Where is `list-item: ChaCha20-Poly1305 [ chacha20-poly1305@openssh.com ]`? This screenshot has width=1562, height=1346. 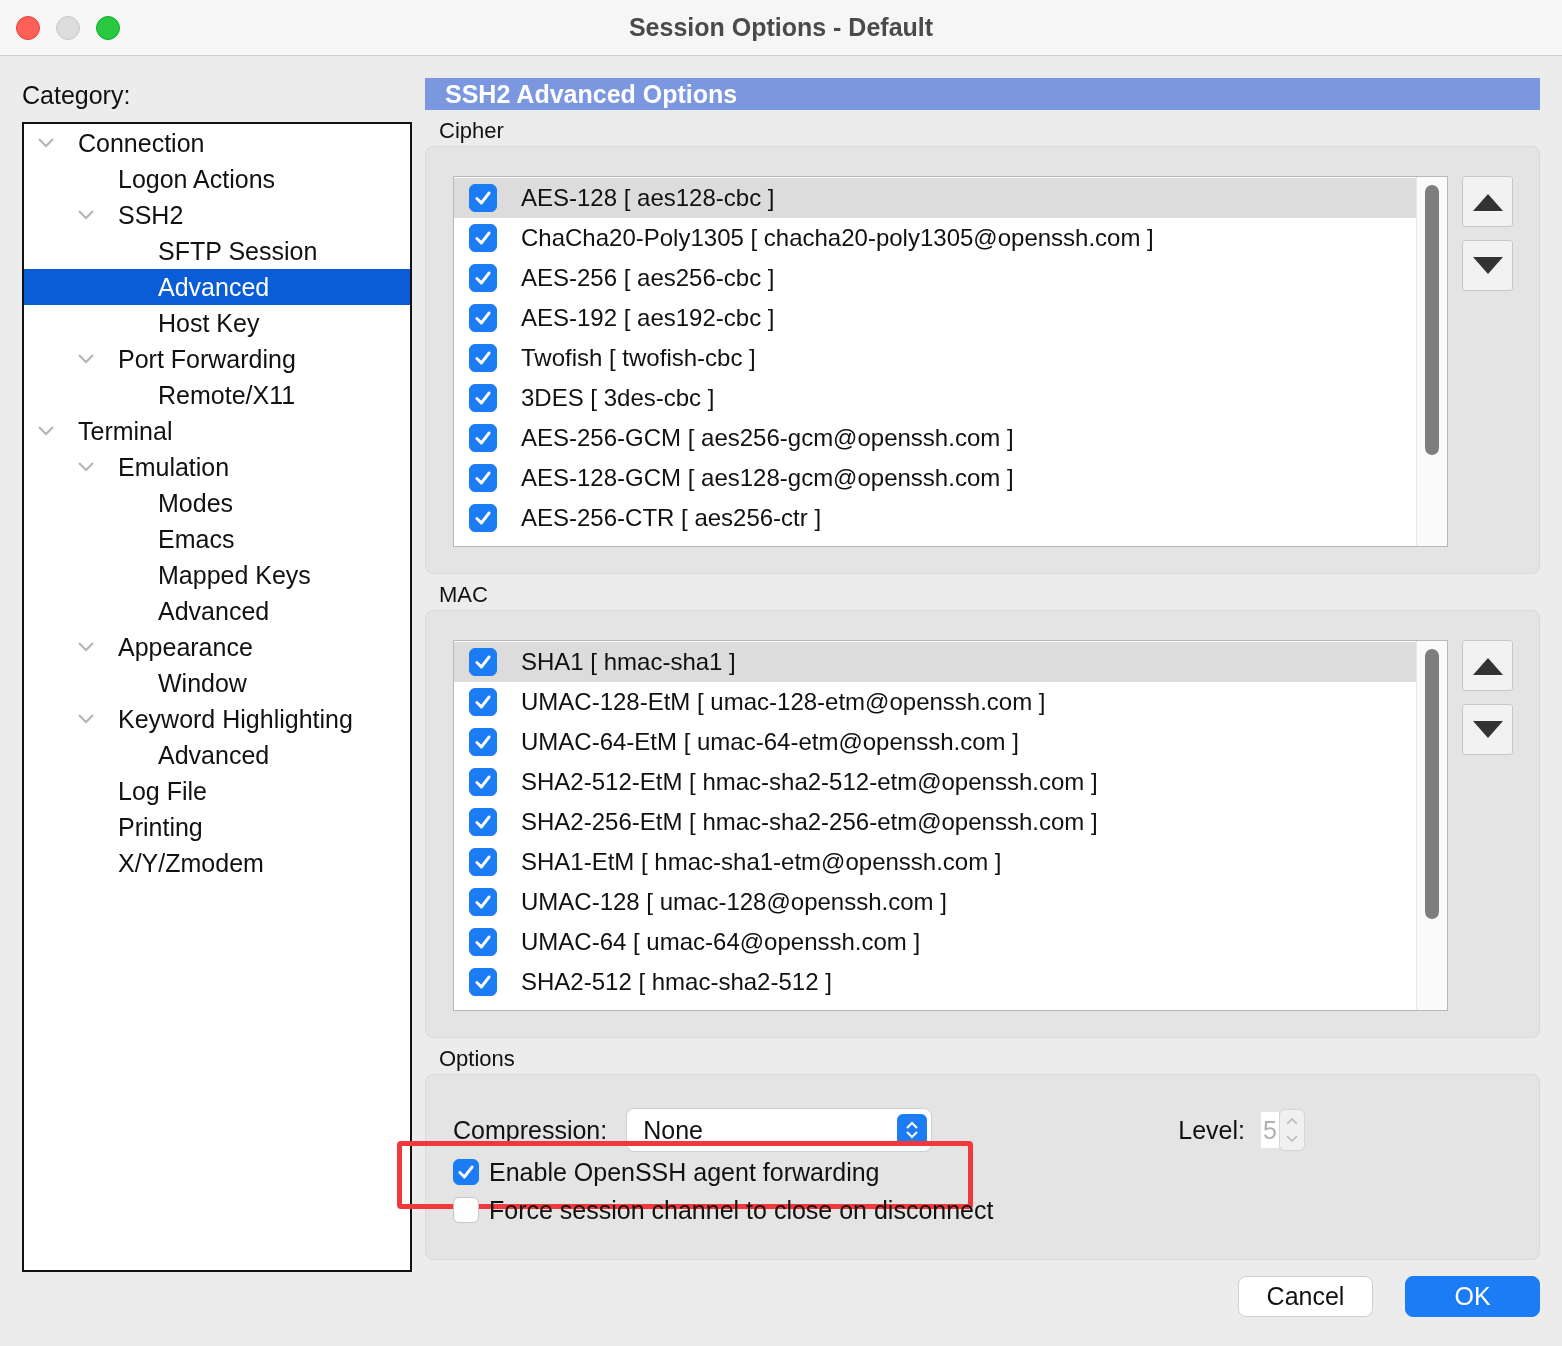
list-item: ChaCha20-Poly1305 [ chacha20-poly1305@openssh.com ] is located at coordinates (935, 238).